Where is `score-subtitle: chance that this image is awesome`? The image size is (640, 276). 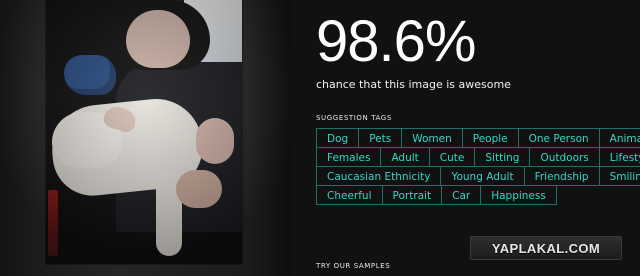
score-subtitle: chance that this image is awesome is located at coordinates (413, 84).